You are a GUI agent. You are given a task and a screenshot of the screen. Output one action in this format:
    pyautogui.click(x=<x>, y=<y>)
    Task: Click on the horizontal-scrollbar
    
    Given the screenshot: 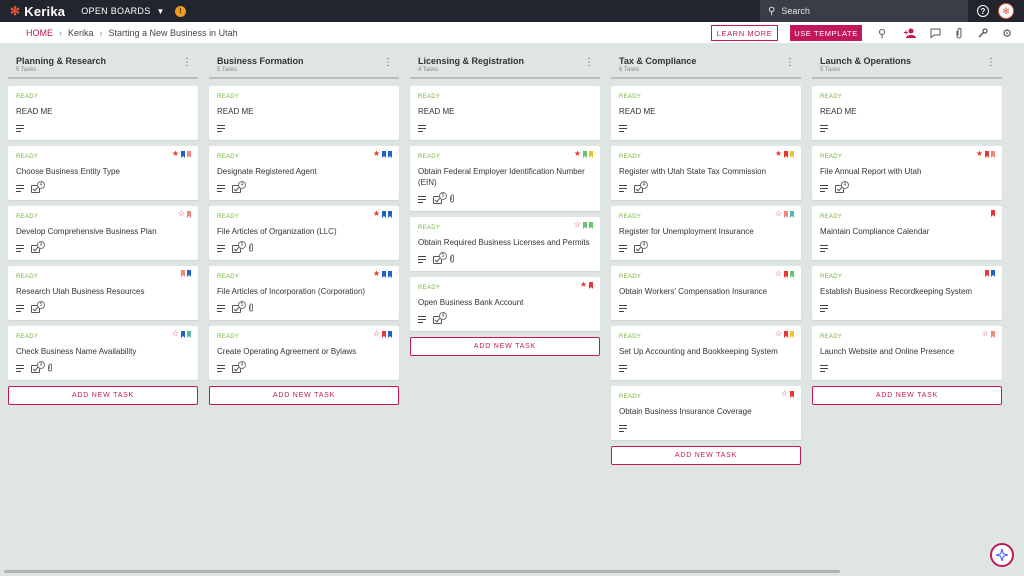 What is the action you would take?
    pyautogui.click(x=422, y=571)
    